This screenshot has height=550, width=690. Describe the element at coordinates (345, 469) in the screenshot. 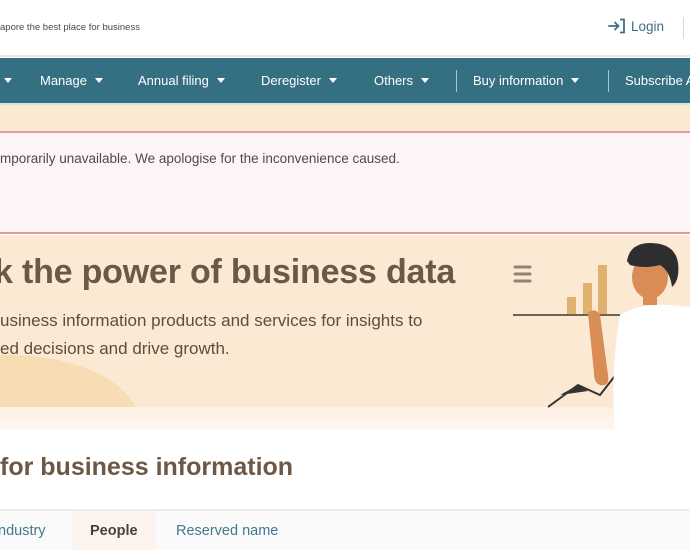

I see `search-section: for business information` at that location.